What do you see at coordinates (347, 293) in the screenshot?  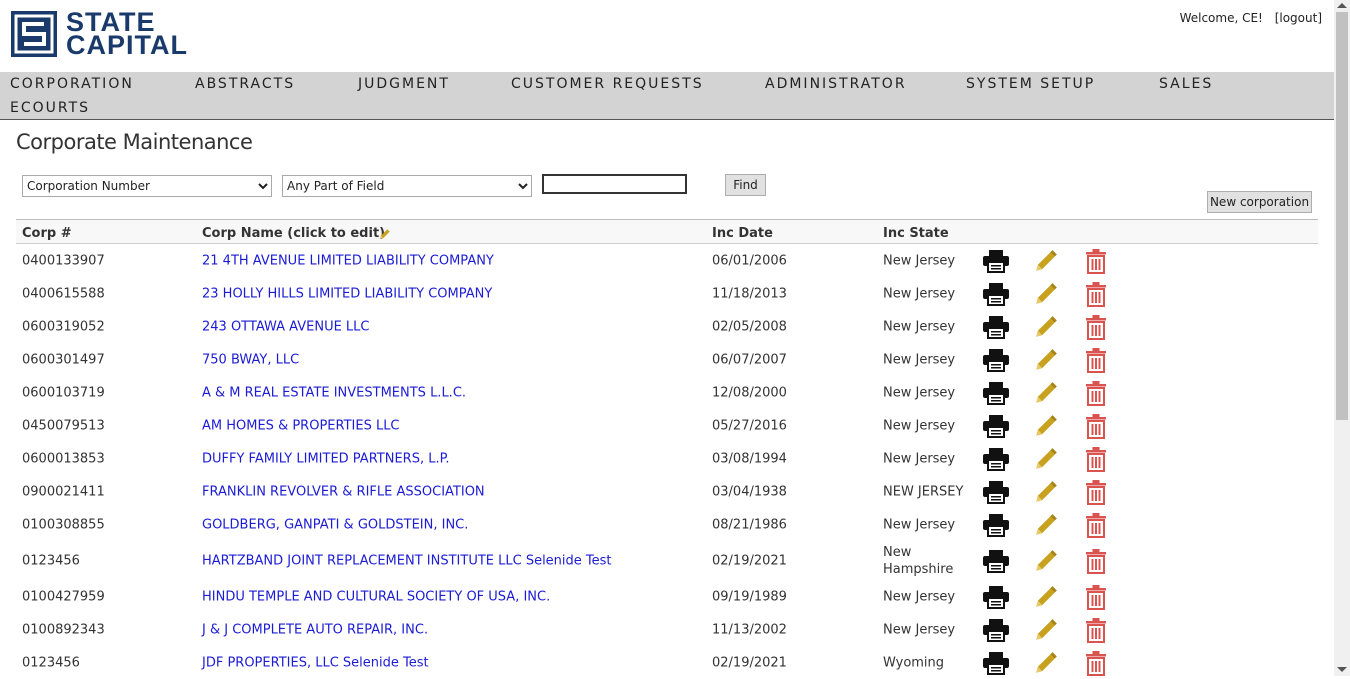 I see `corp-name-link: 23 HOLLY HILLS LIMITED LIABILITY COMPANY` at bounding box center [347, 293].